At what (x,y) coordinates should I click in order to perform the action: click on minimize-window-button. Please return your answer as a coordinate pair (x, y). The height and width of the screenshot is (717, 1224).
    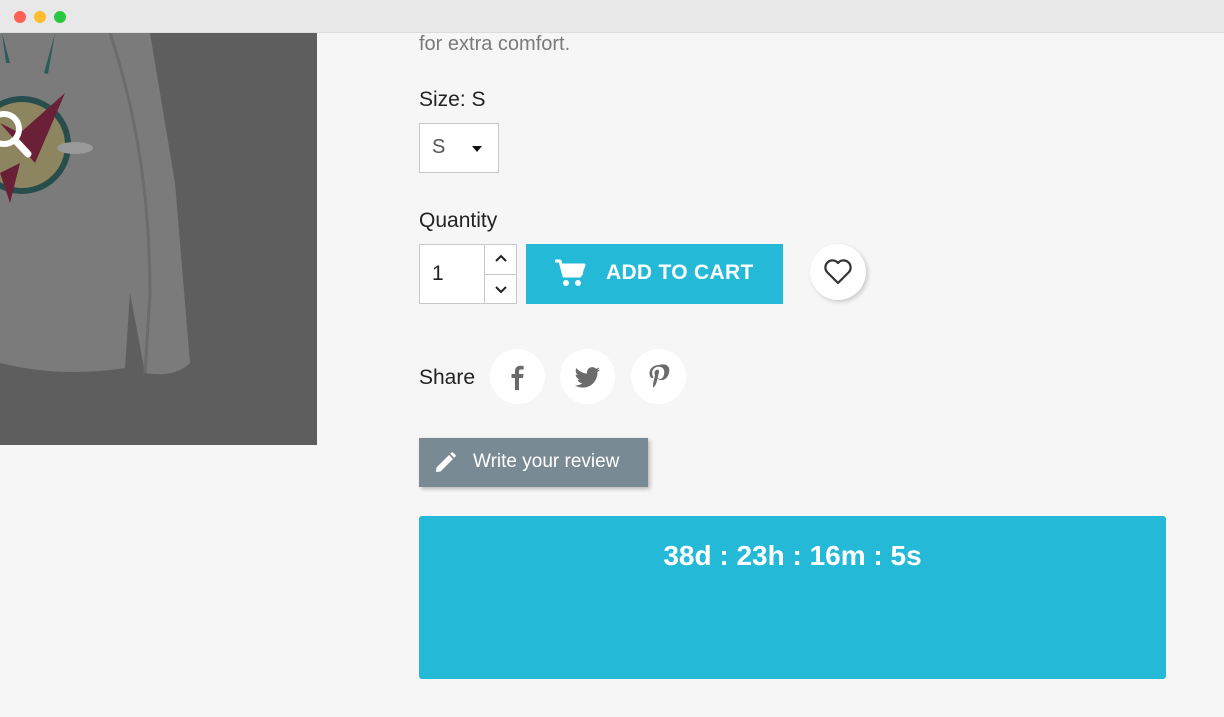
    Looking at the image, I should click on (40, 17).